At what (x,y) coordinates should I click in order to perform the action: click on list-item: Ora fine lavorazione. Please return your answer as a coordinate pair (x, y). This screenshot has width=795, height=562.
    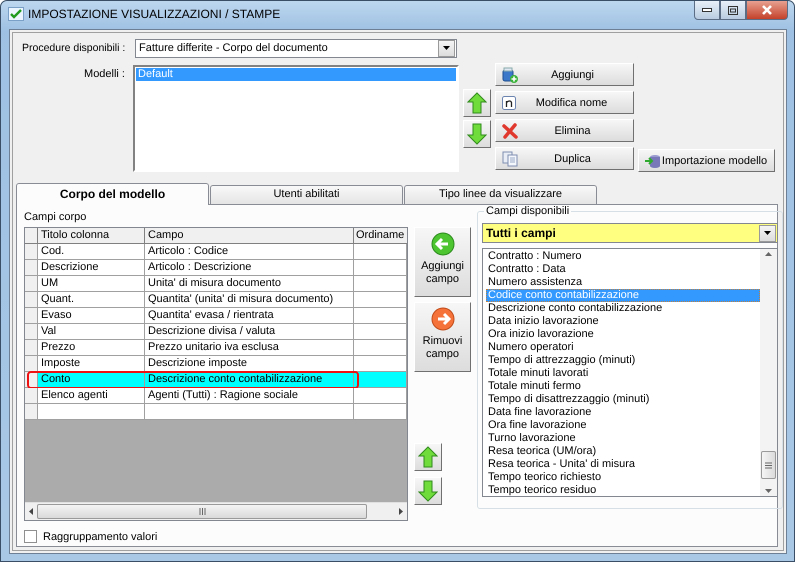
    Looking at the image, I should click on (623, 425).